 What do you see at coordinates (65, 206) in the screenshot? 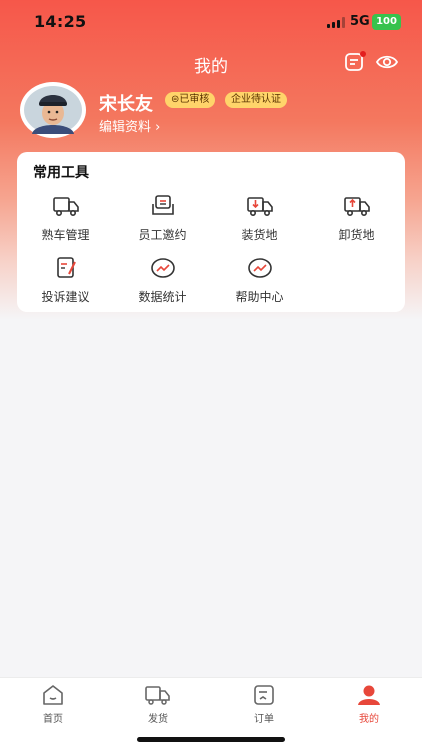
I see `truck-icon` at bounding box center [65, 206].